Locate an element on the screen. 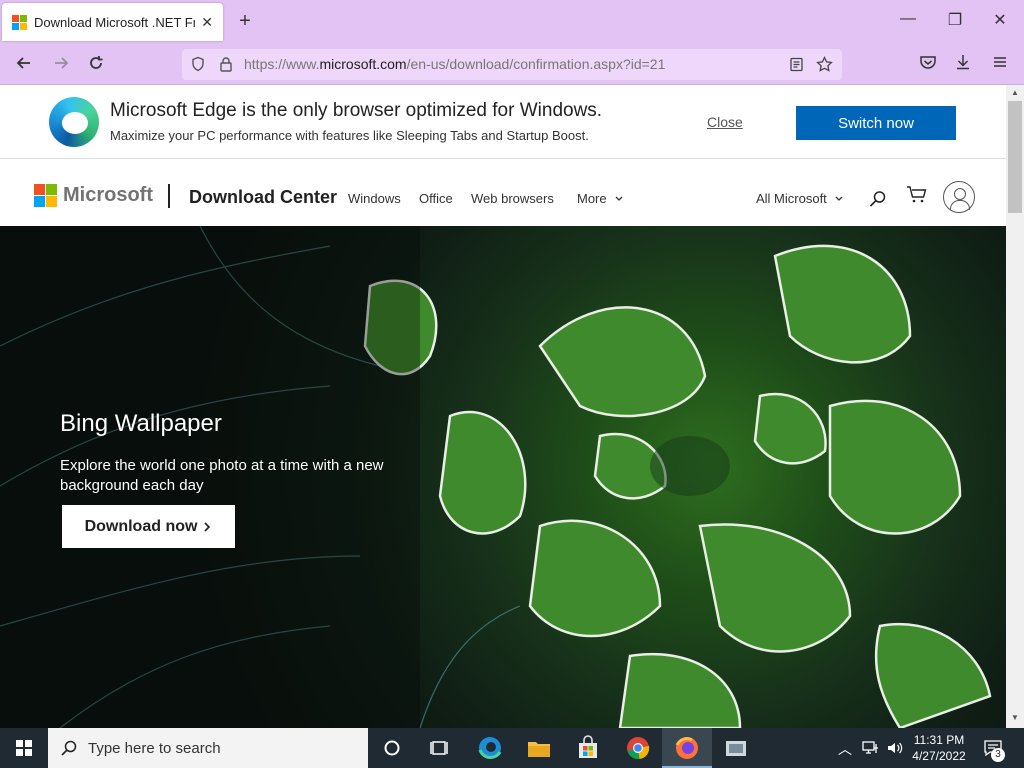  pocket-button is located at coordinates (928, 65).